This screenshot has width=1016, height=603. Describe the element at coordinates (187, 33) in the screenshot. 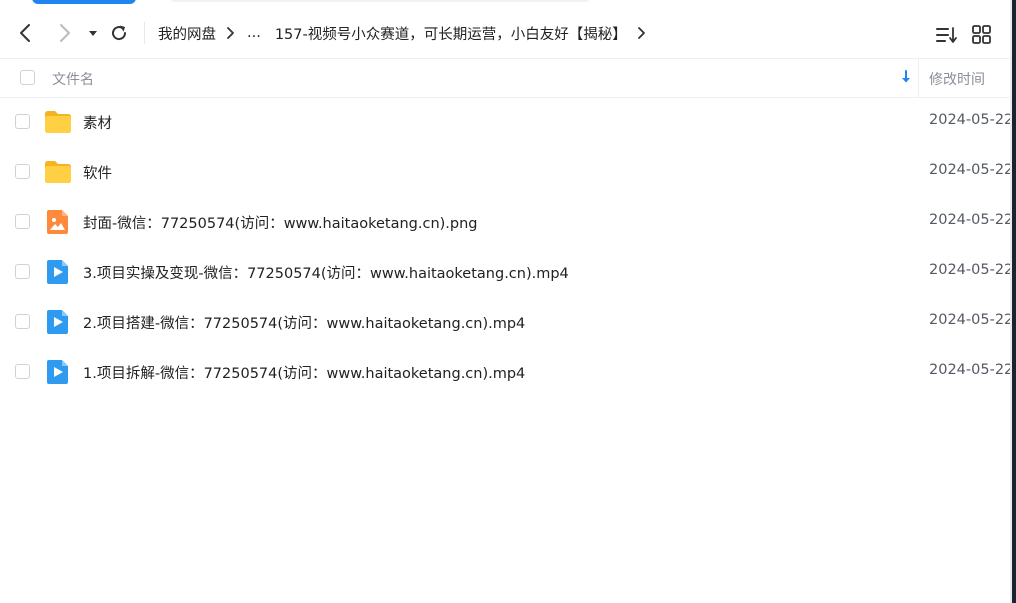

I see `breadcrumb-root: 我的网盘` at that location.